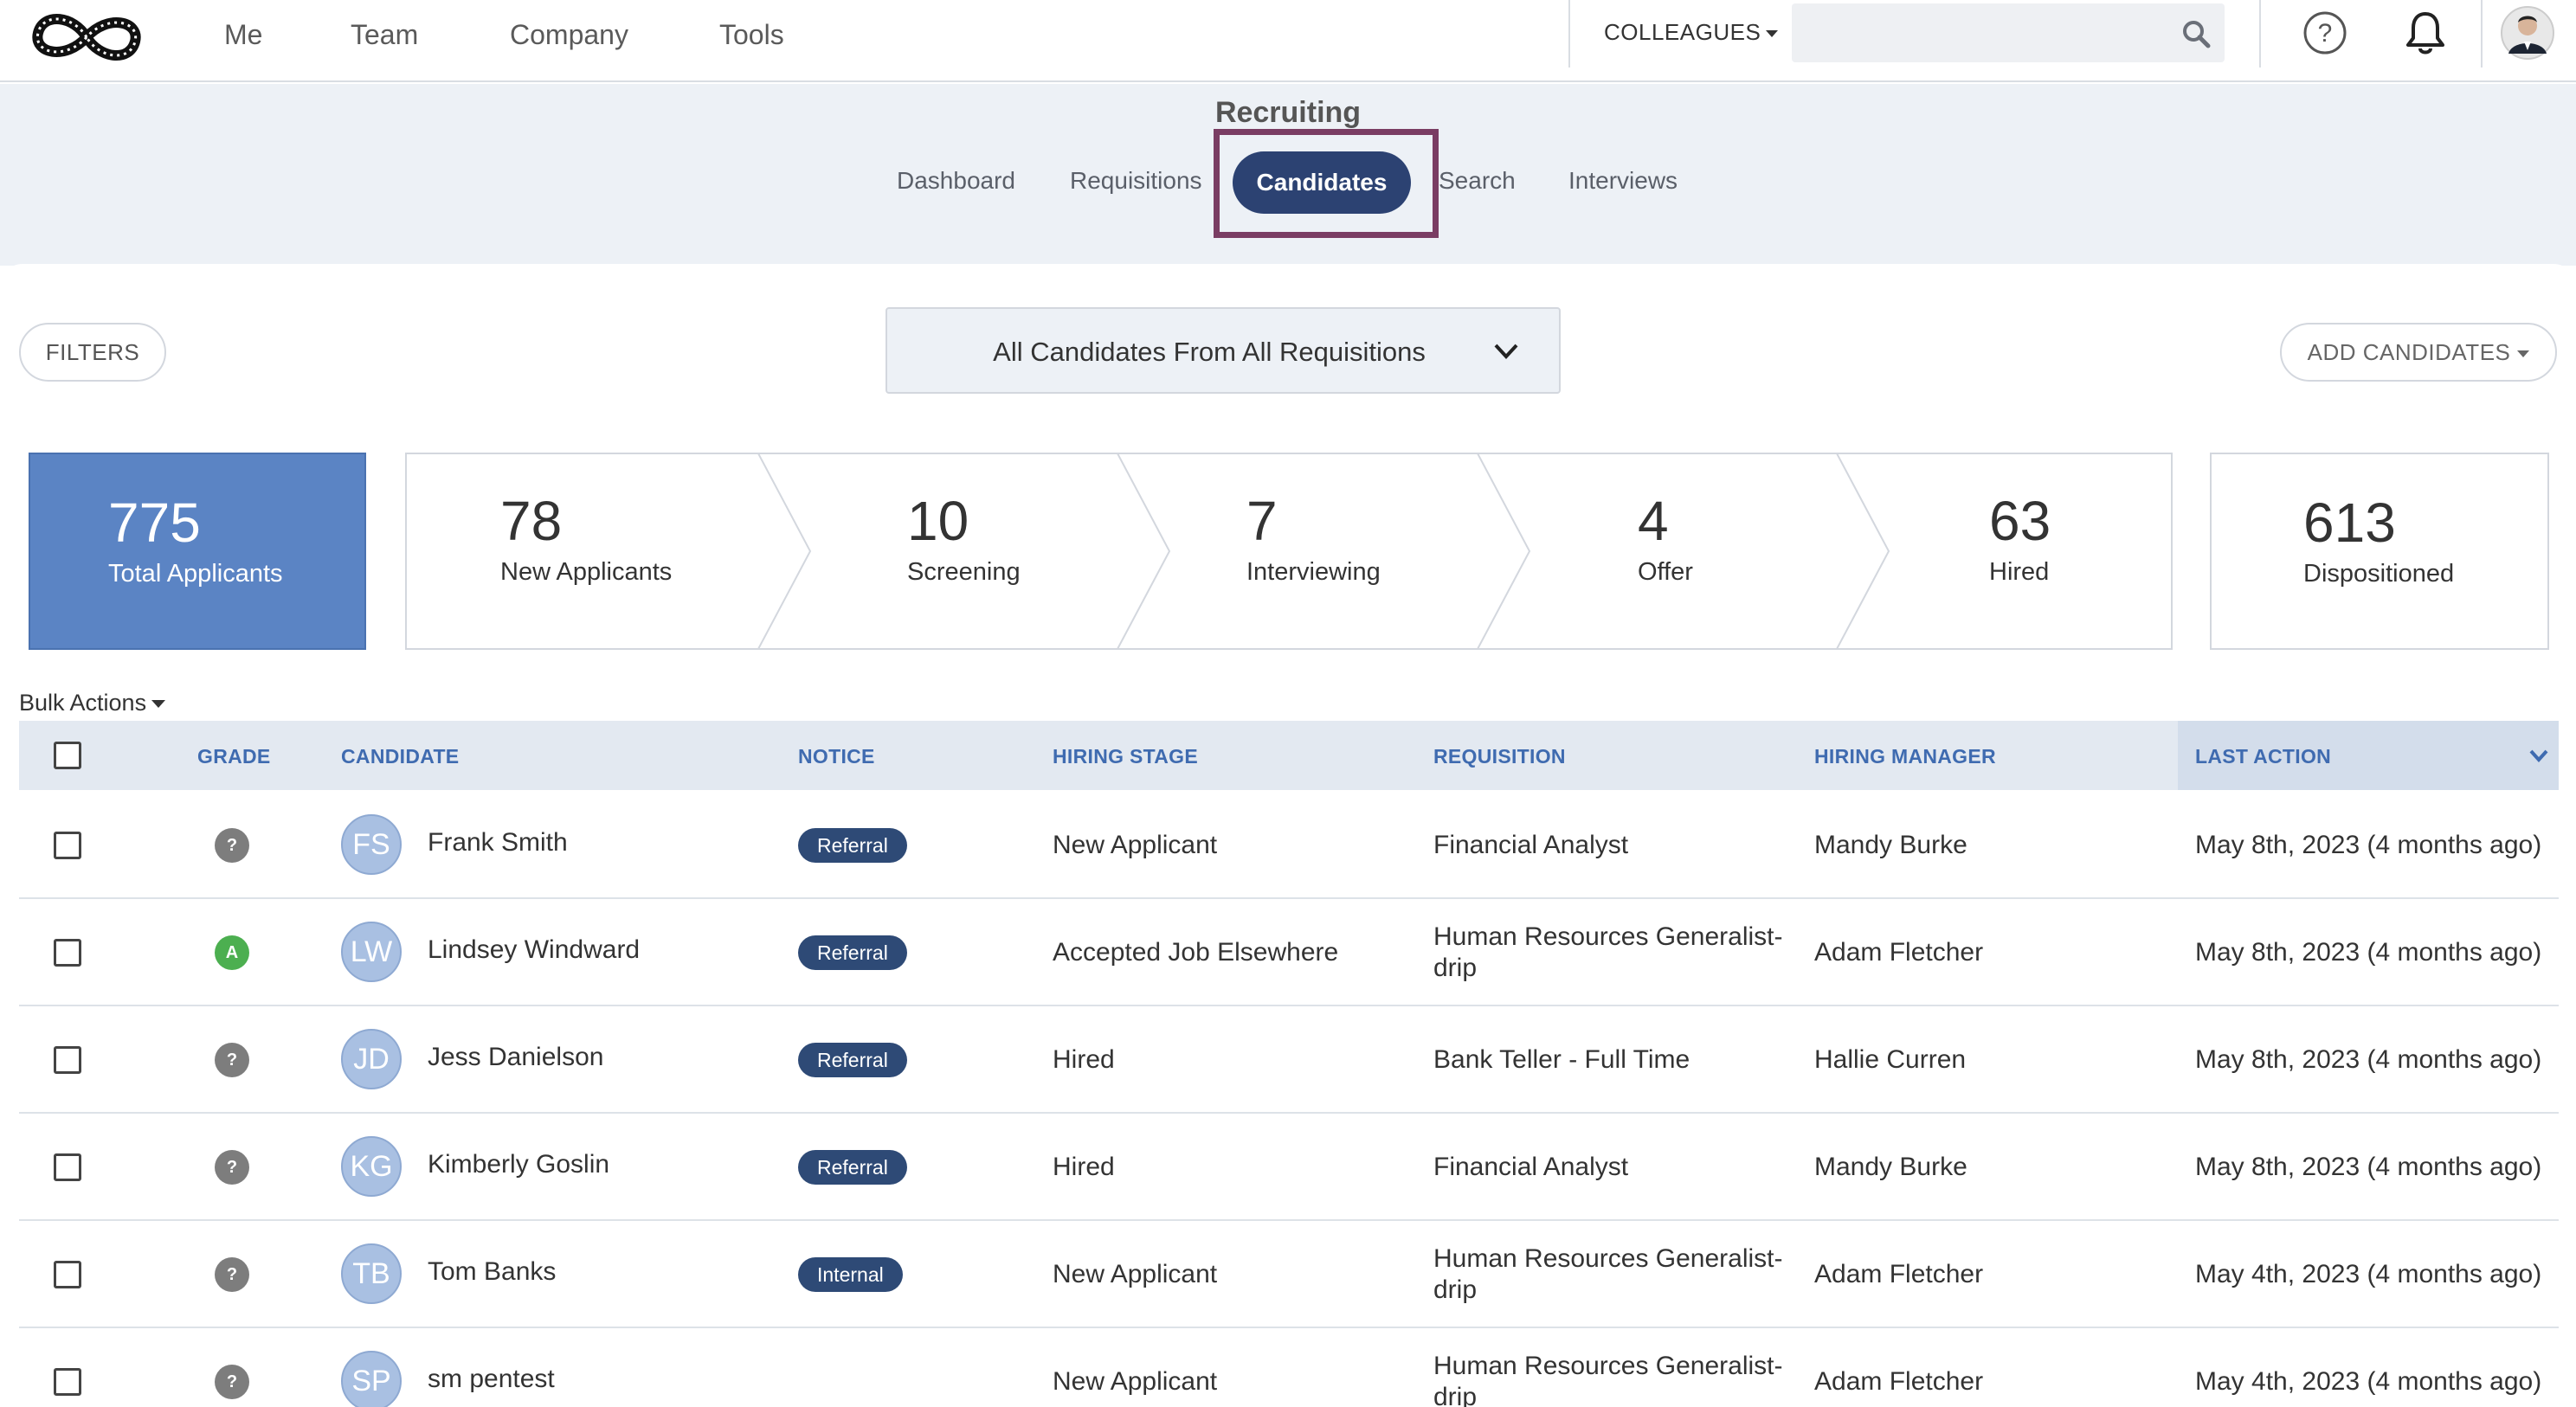  Describe the element at coordinates (1653, 521) in the screenshot. I see `stat-value: 4` at that location.